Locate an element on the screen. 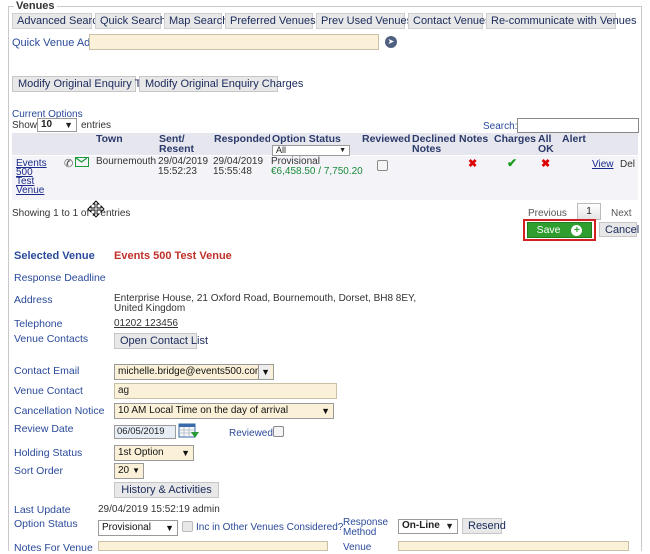  phone-icon: ✆ is located at coordinates (68, 163).